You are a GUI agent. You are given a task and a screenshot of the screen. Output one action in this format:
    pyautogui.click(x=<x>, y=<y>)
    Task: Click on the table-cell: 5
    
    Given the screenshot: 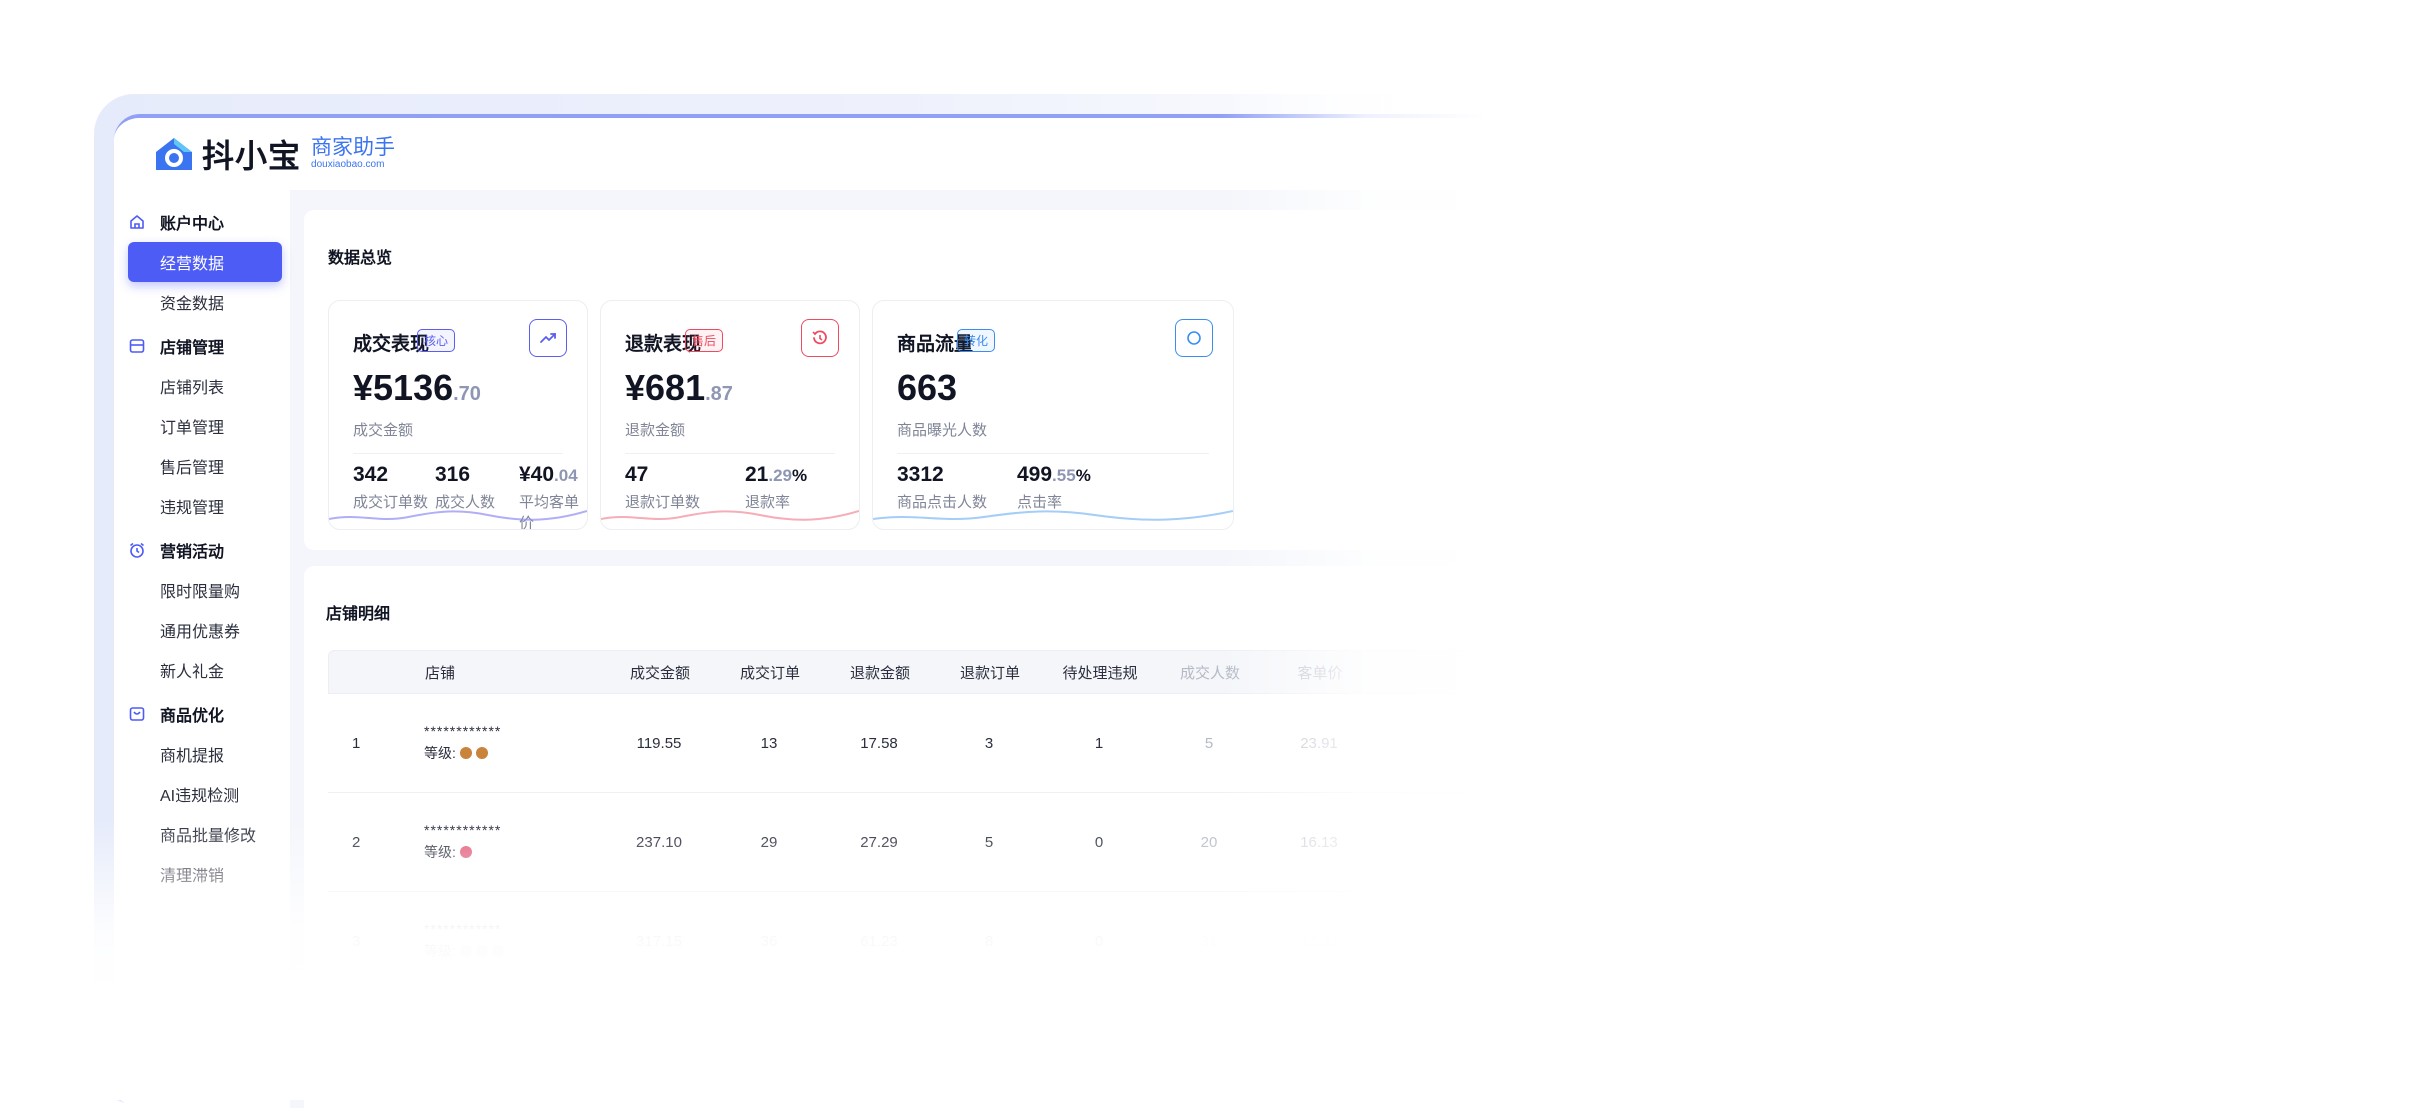 What is the action you would take?
    pyautogui.click(x=989, y=842)
    